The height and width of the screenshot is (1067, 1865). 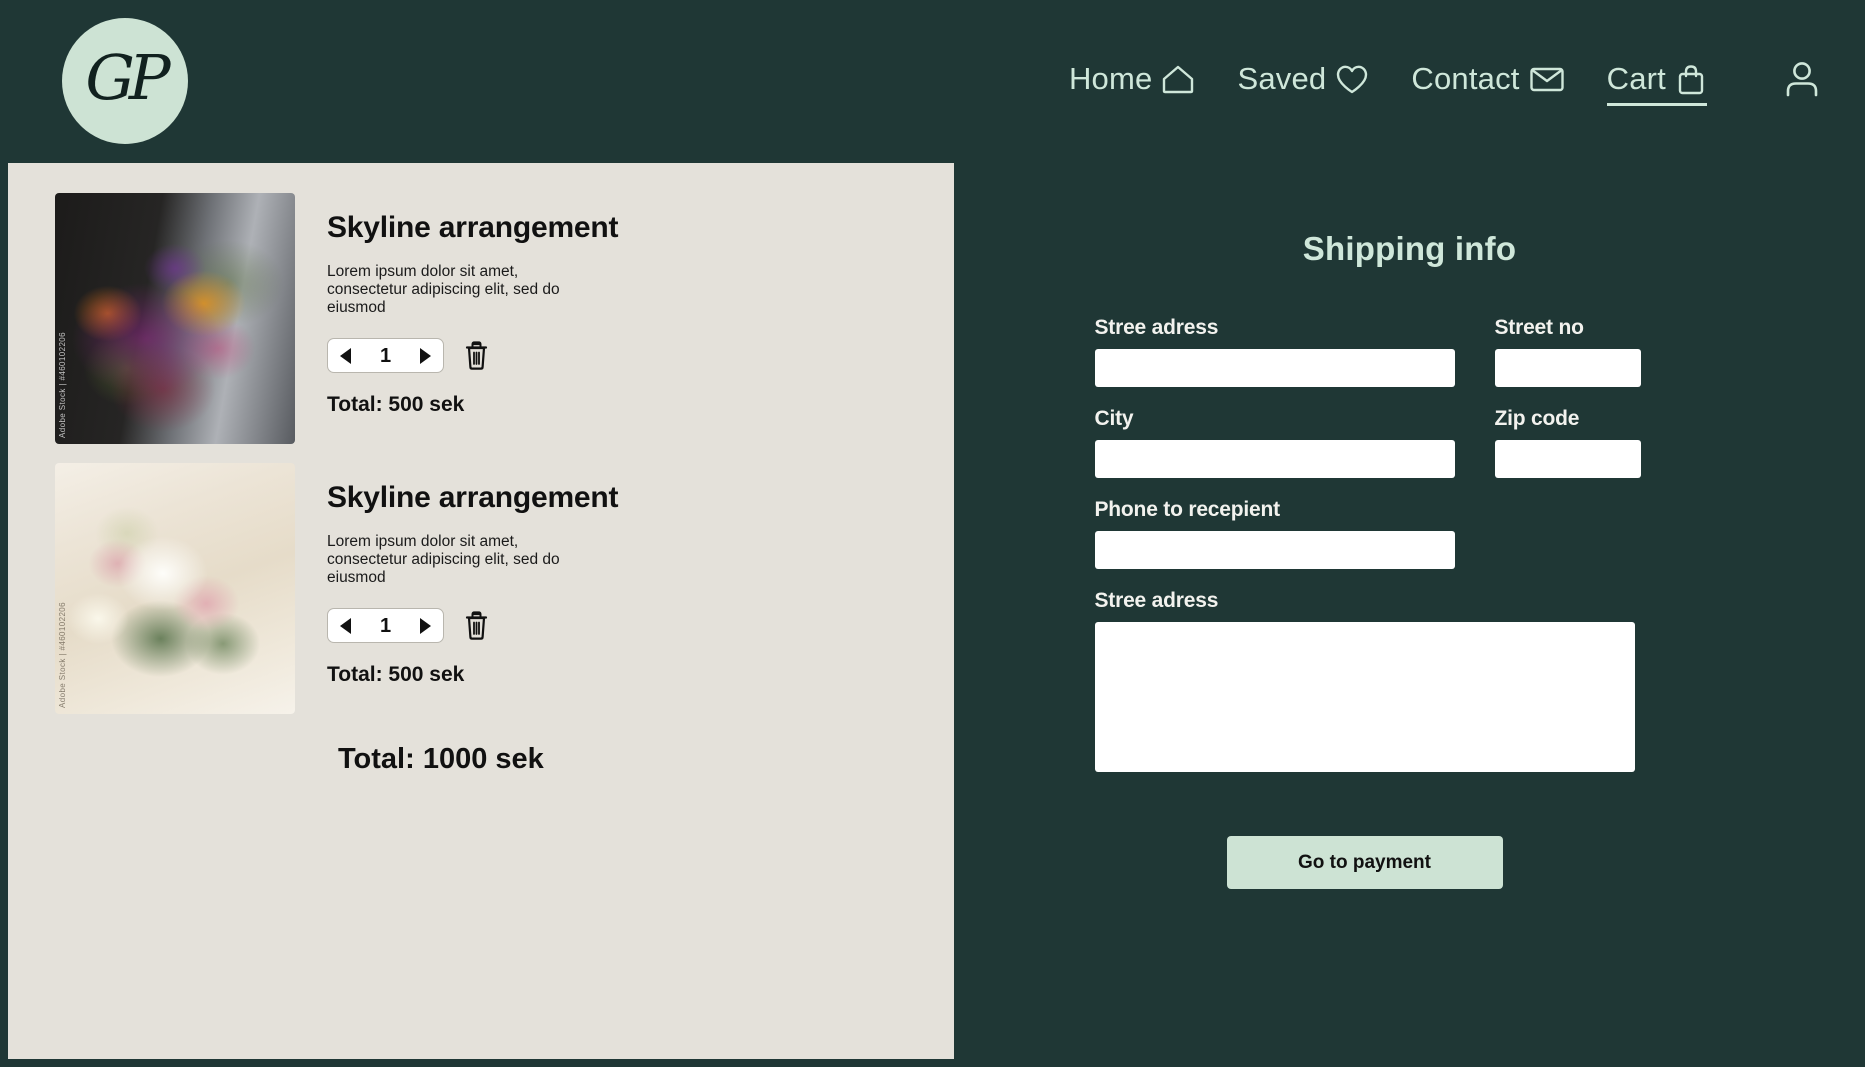 What do you see at coordinates (1274, 459) in the screenshot?
I see `city-input` at bounding box center [1274, 459].